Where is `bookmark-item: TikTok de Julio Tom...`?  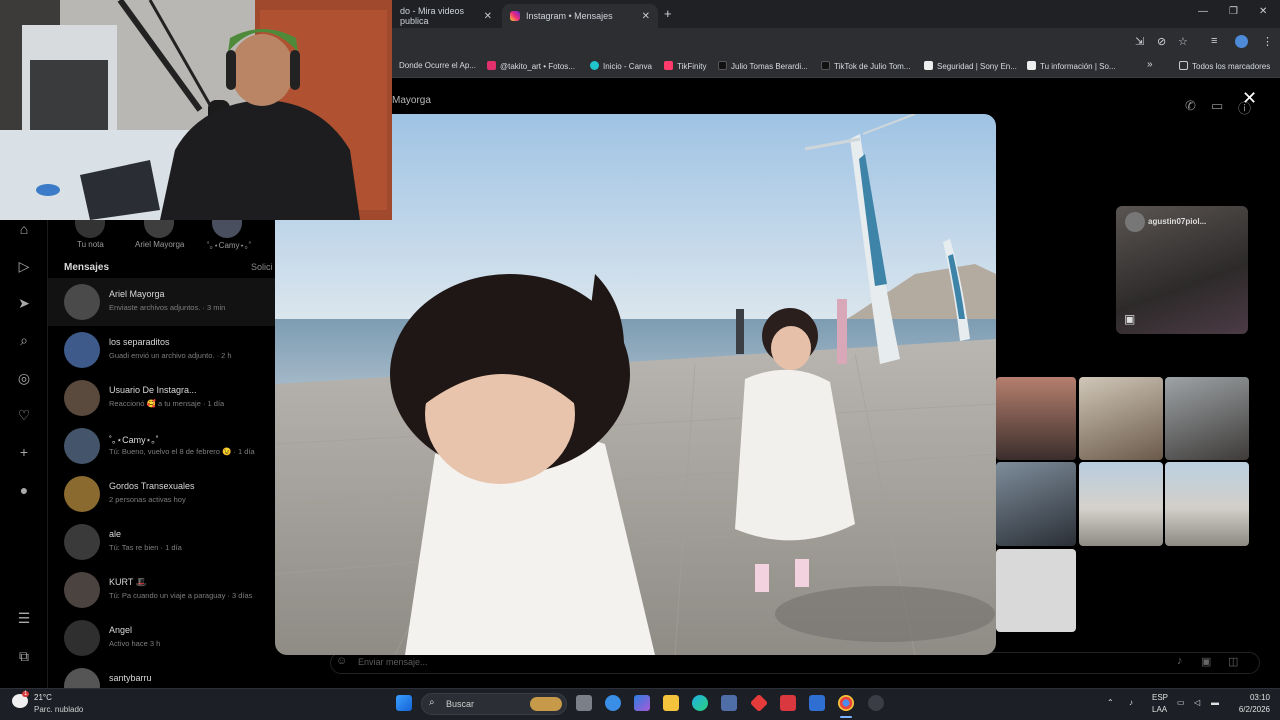
bookmark-item: TikTok de Julio Tom... is located at coordinates (865, 66).